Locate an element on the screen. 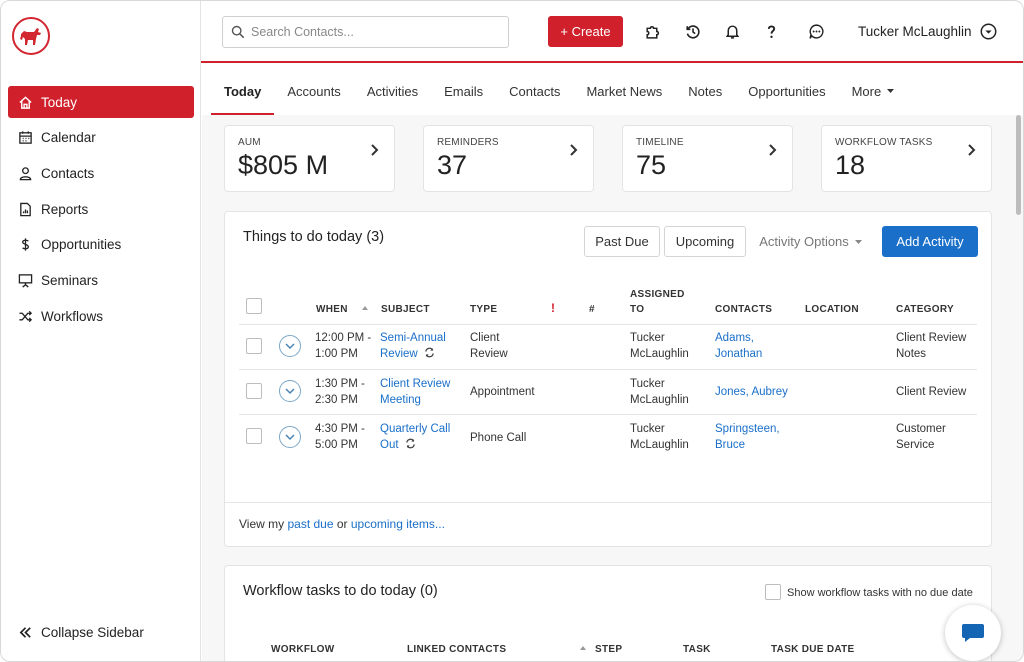 This screenshot has width=1024, height=662. sidebar-item-label: Seminars is located at coordinates (70, 280).